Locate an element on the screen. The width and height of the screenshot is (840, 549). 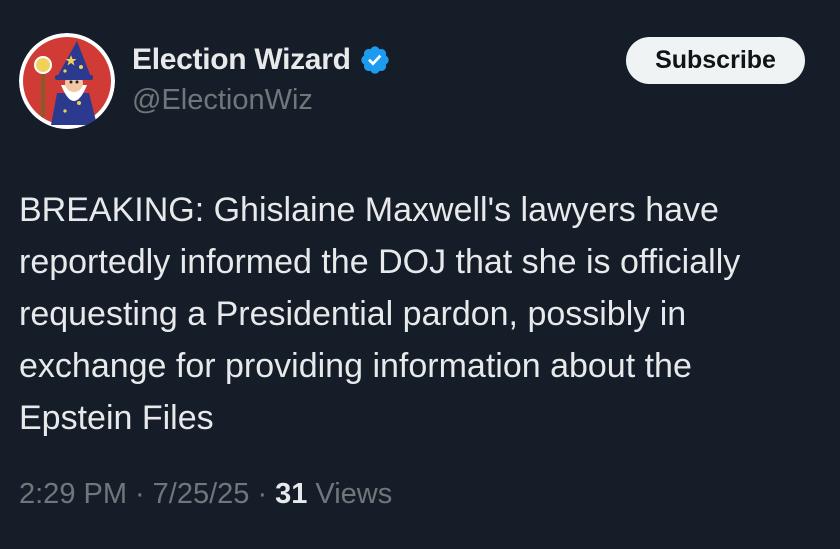
tweet-meta: 2:29 PM · 7/25/25 · 31 Views is located at coordinates (205, 494).